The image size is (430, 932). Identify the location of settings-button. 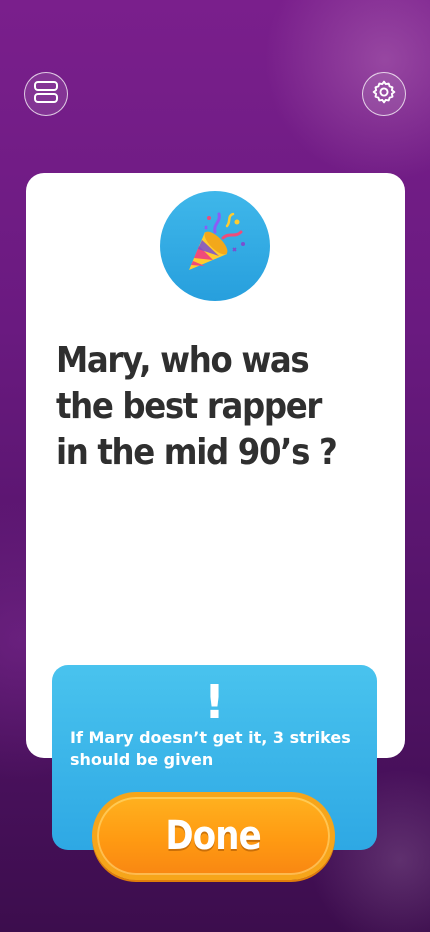
(384, 94).